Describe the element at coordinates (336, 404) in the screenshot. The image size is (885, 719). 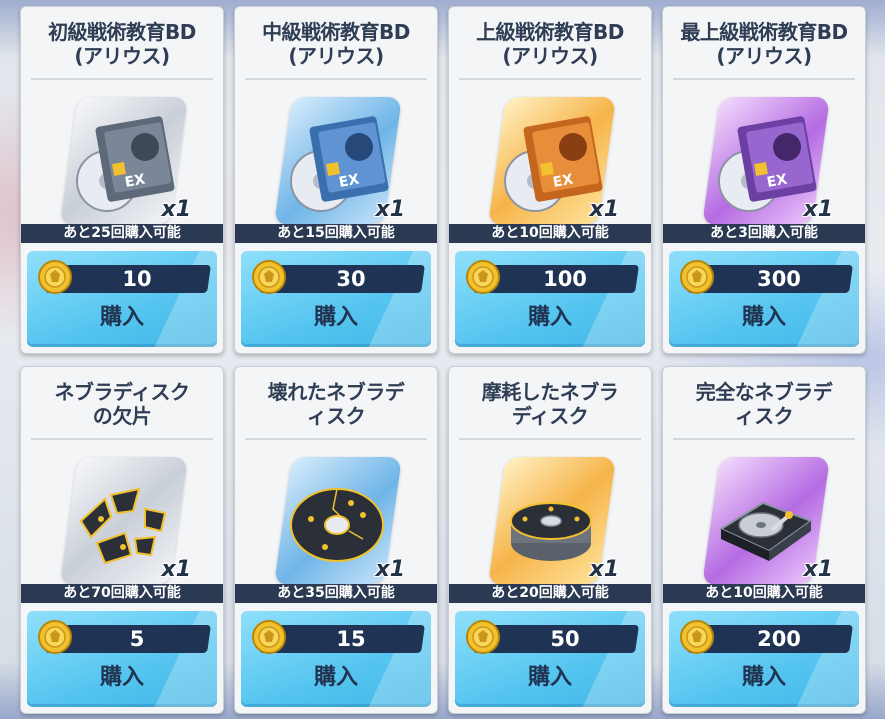
I see `item-title: 壊れたネブラデ ィスク` at that location.